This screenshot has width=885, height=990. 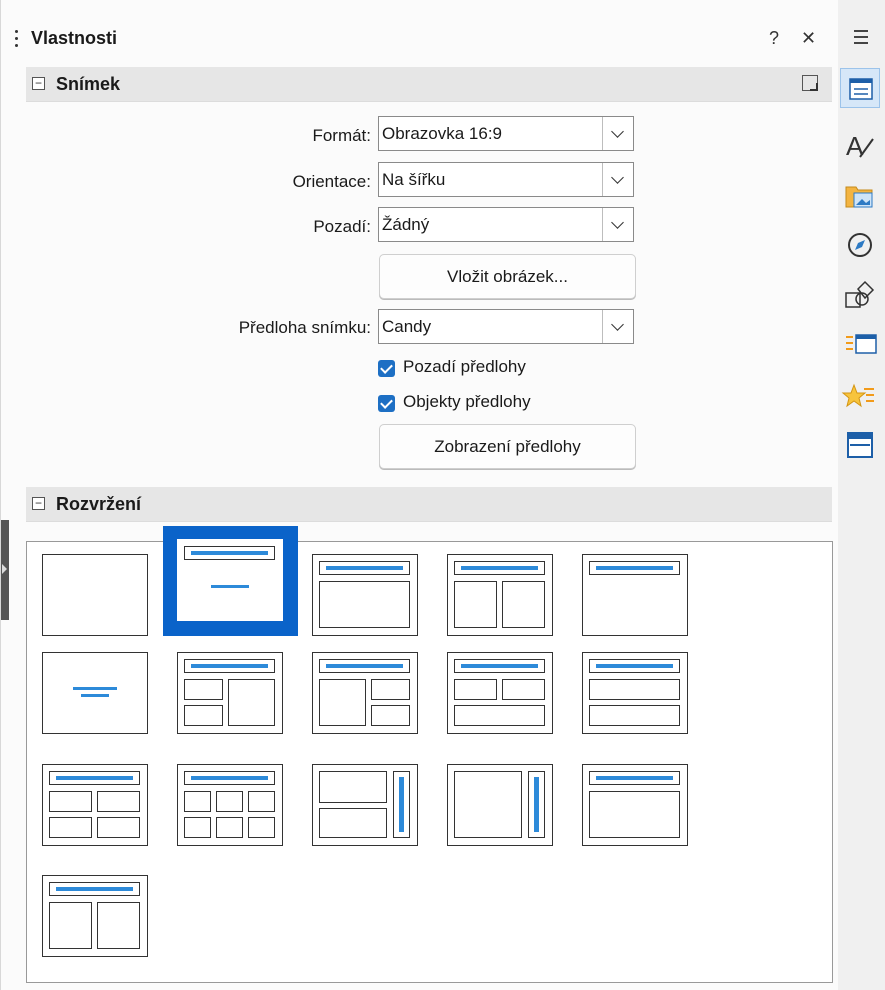 I want to click on gallery-icon, so click(x=860, y=195).